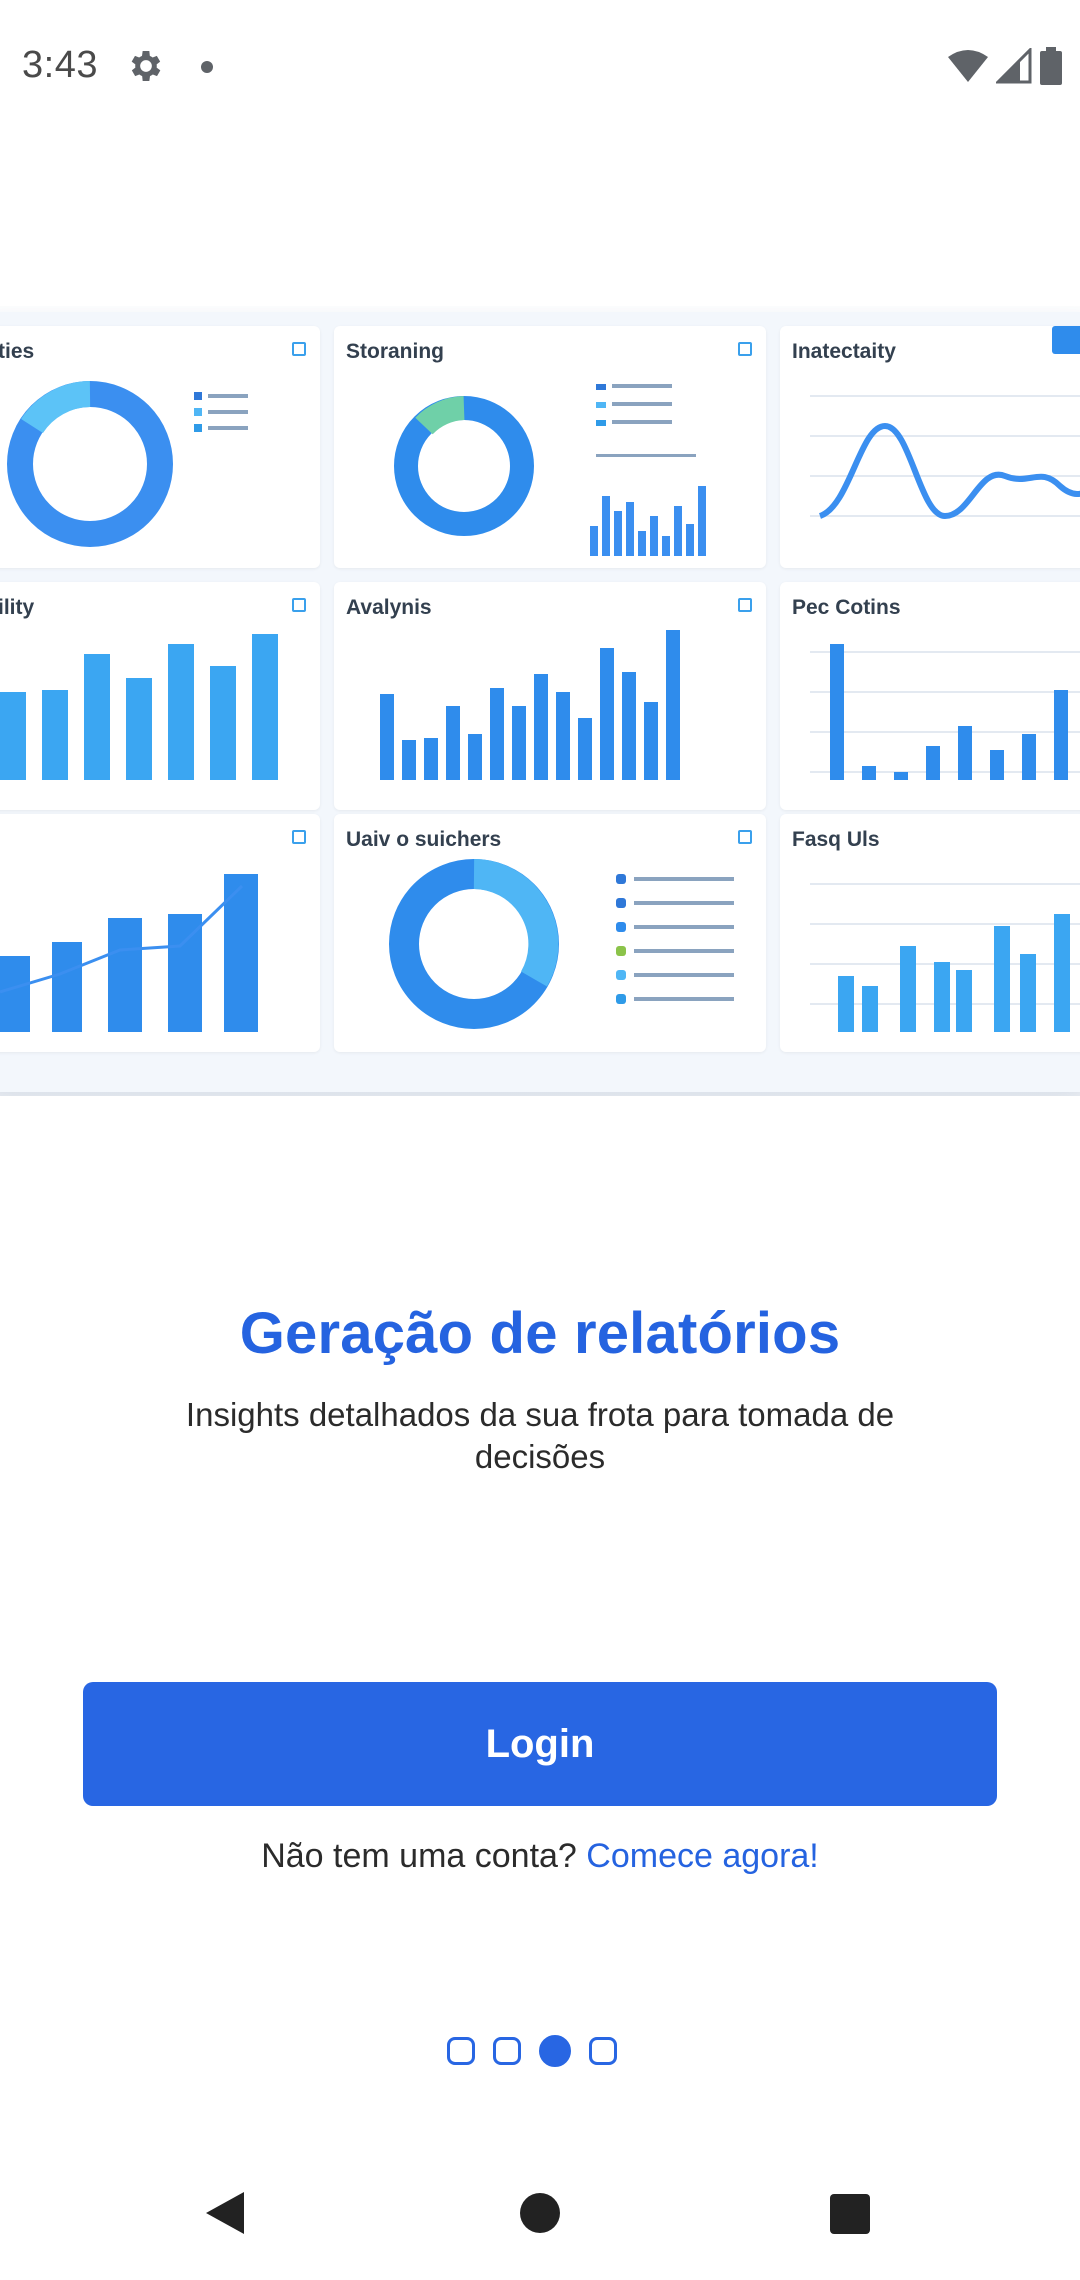 This screenshot has height=2280, width=1080. I want to click on dashboard-card: Pec Cotins, so click(930, 696).